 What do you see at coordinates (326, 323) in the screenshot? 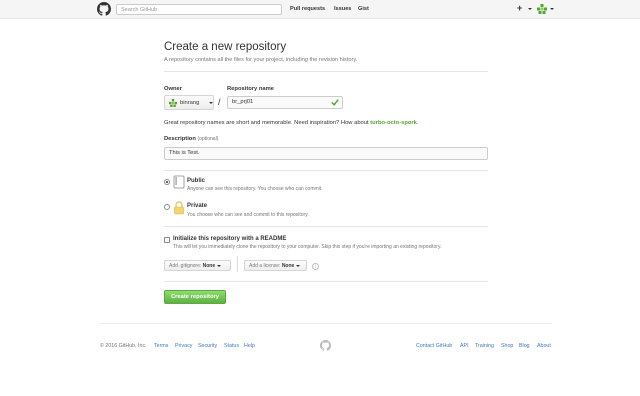
I see `footer-divider` at bounding box center [326, 323].